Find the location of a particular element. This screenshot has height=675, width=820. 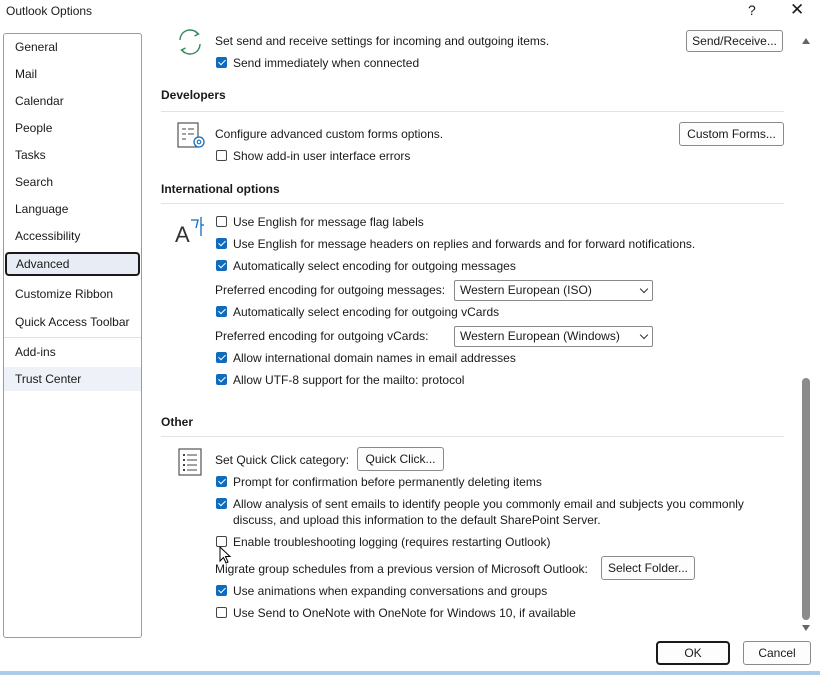

send-immediately-label: Send immediately when connected is located at coordinates (326, 63).